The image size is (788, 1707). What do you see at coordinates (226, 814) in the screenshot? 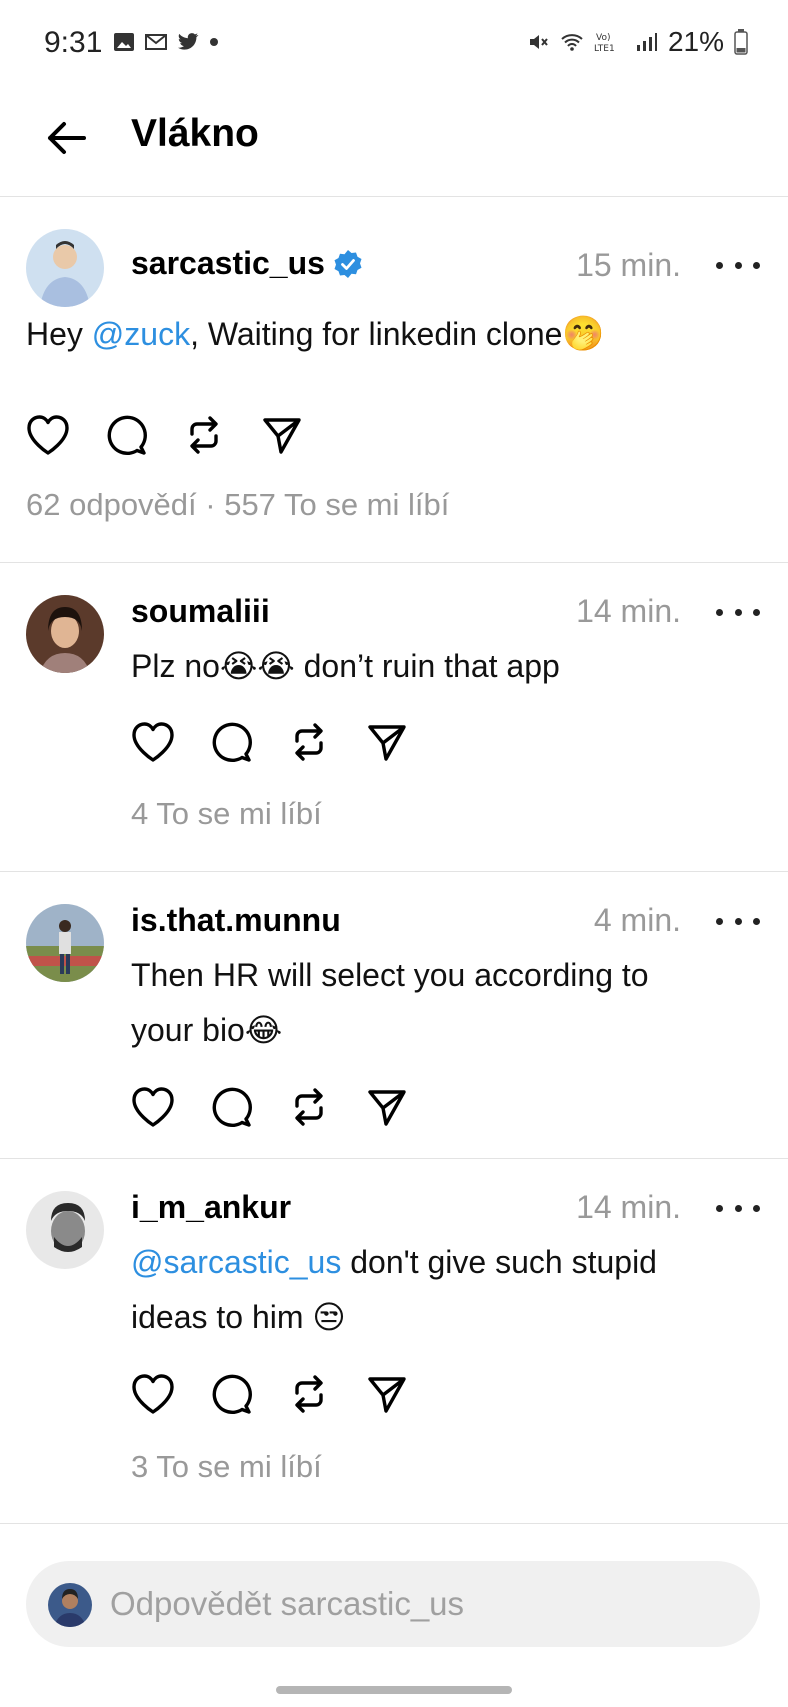
I see `reply-stats: 4 To se mi líbí` at bounding box center [226, 814].